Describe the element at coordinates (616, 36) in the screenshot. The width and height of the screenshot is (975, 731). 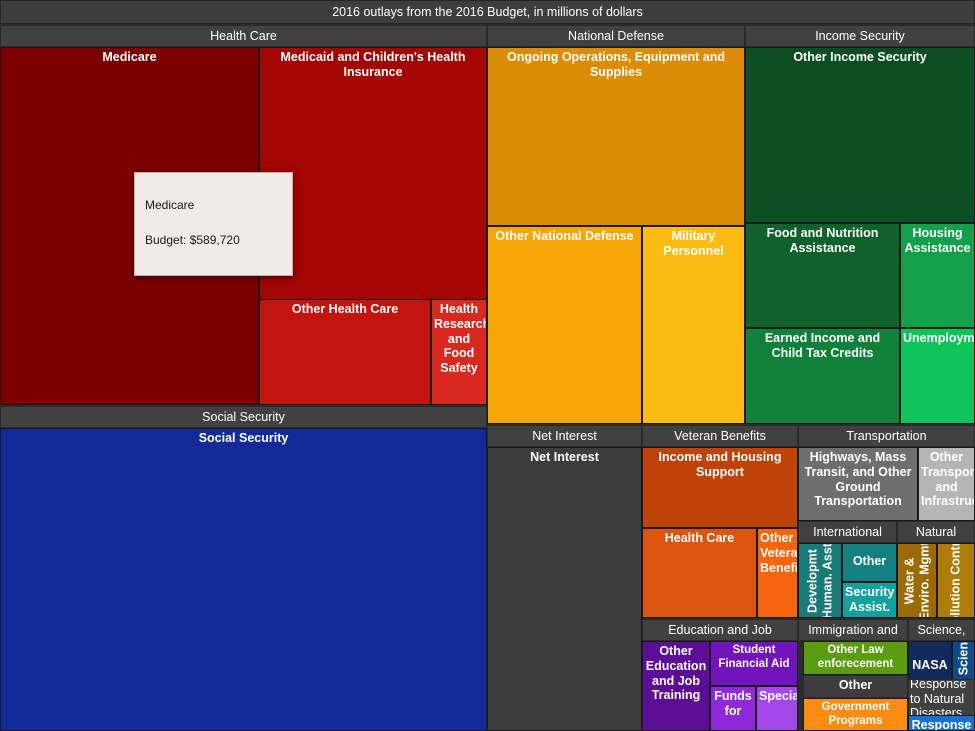
I see `group-header-national-defense: National Defense` at that location.